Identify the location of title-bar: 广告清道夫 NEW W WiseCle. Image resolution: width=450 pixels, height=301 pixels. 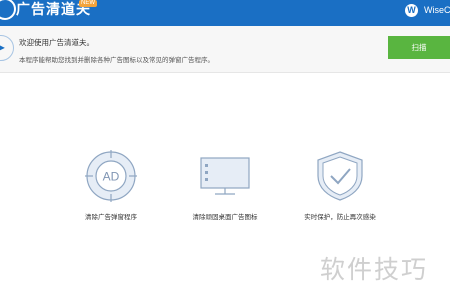
(225, 13).